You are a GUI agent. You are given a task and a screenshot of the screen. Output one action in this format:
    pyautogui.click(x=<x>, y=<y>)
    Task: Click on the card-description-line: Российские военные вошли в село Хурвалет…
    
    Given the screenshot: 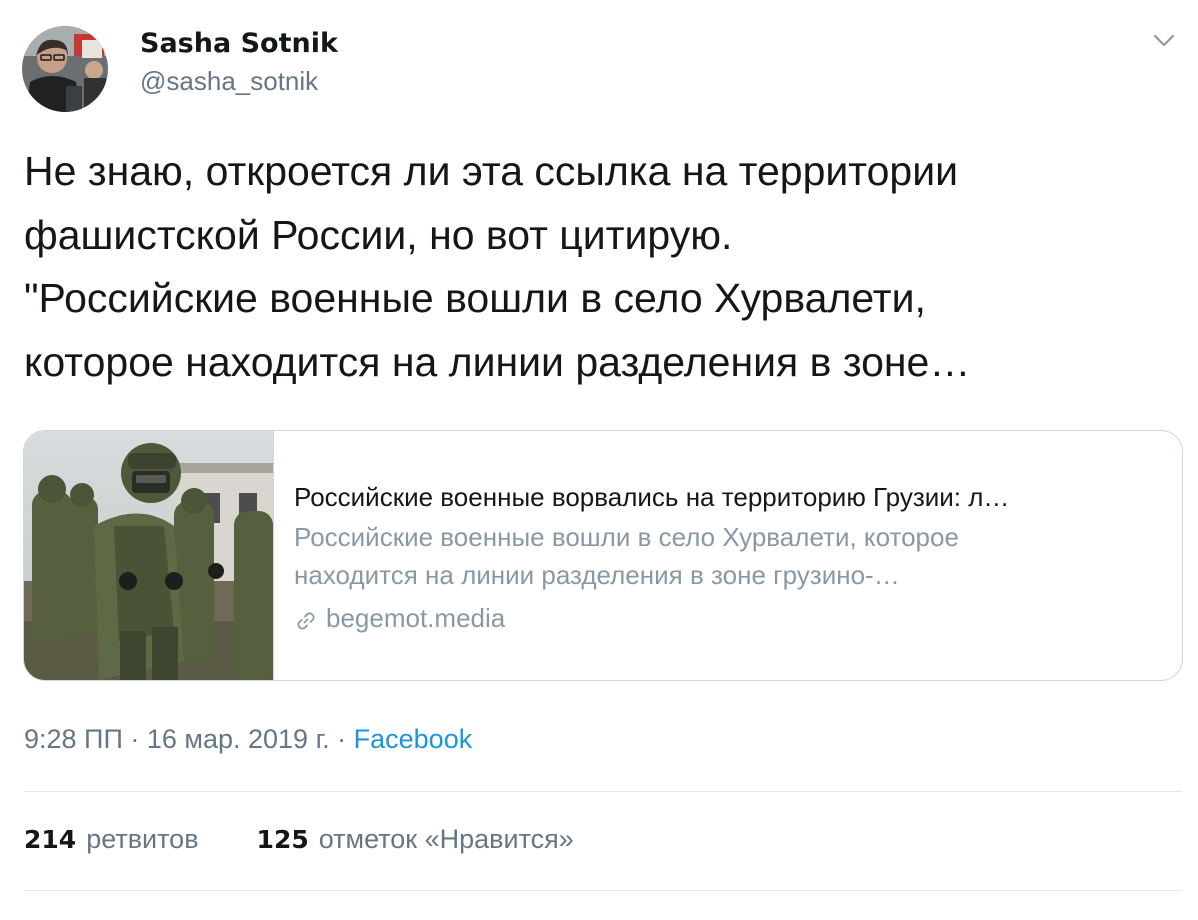 What is the action you would take?
    pyautogui.click(x=626, y=537)
    